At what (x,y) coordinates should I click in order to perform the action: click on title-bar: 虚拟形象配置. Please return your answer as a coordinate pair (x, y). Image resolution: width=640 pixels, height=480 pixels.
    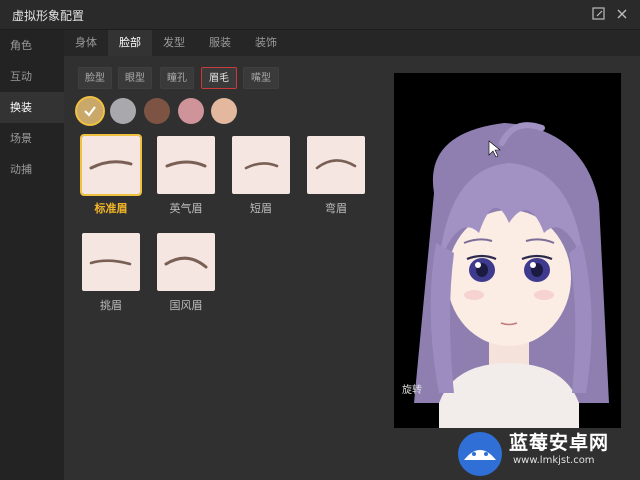
    Looking at the image, I should click on (320, 15).